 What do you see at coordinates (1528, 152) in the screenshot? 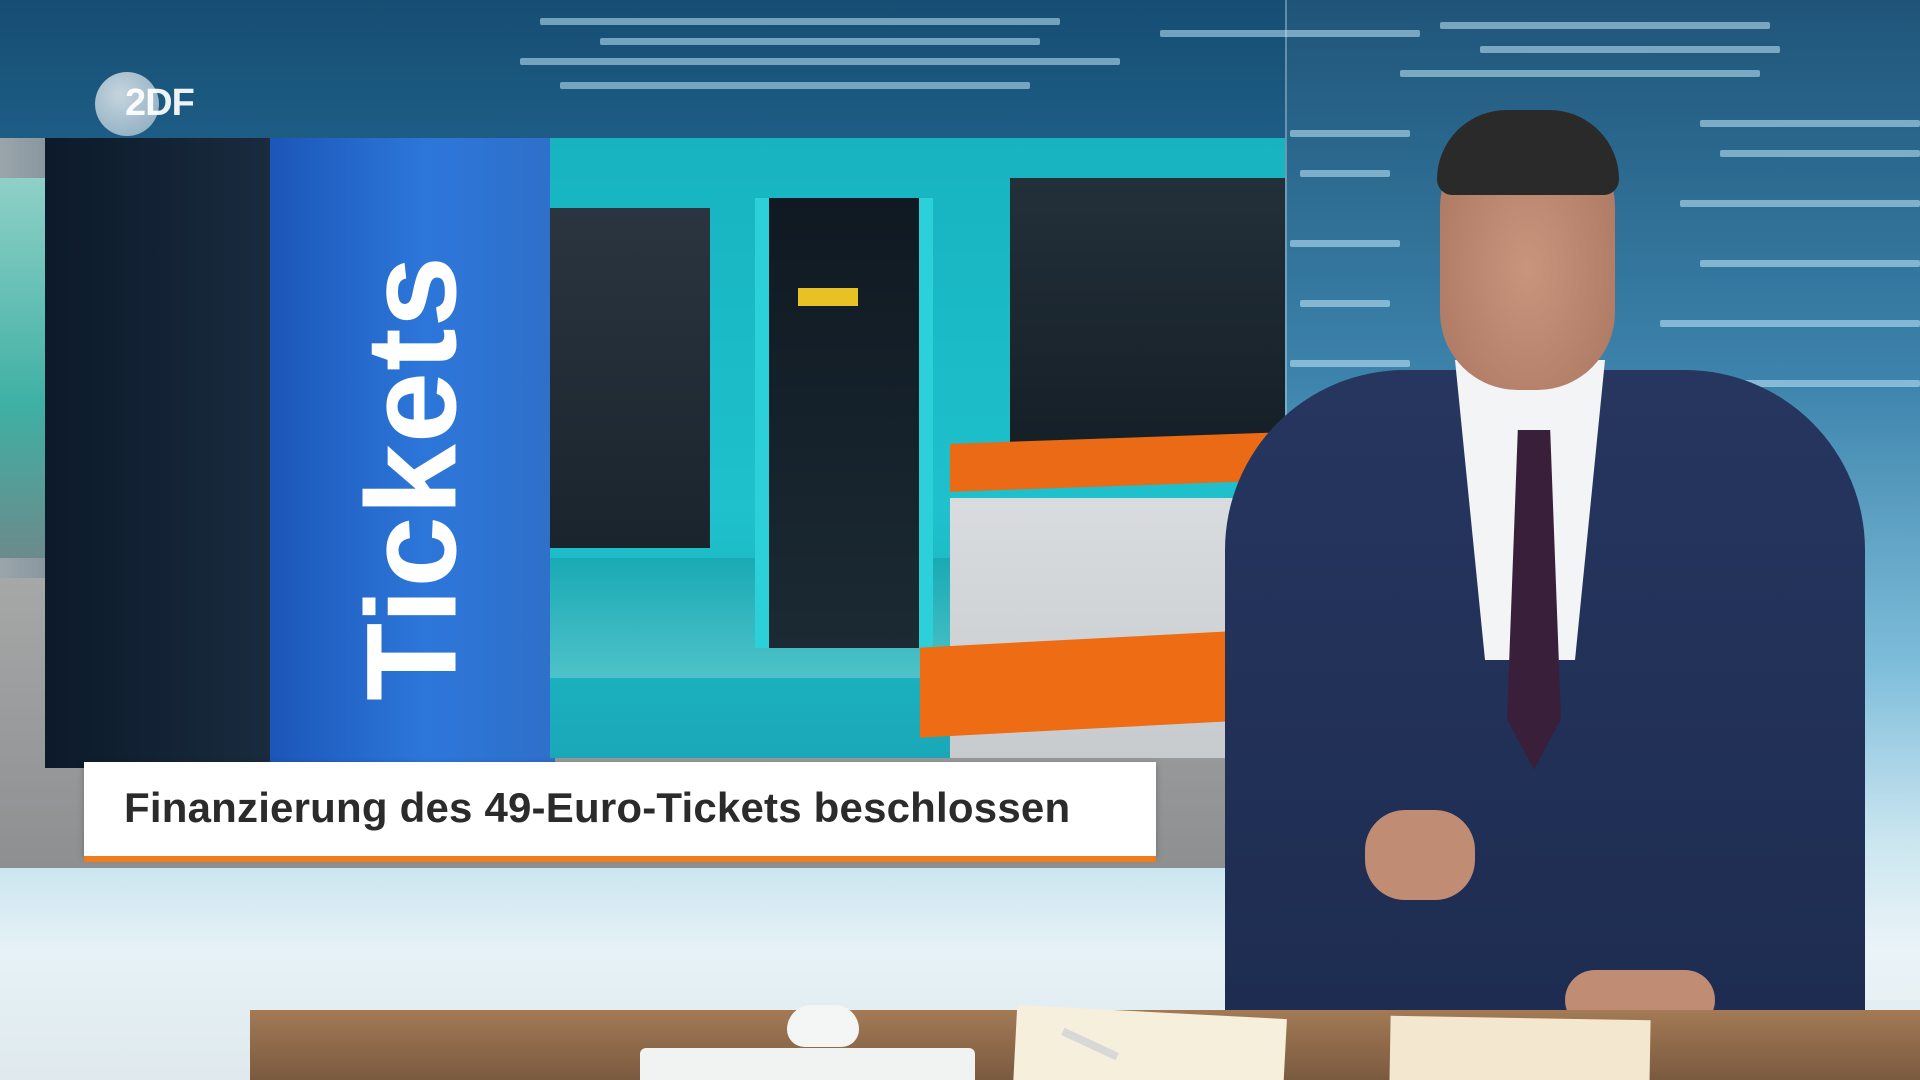
I see `anchor-hair` at bounding box center [1528, 152].